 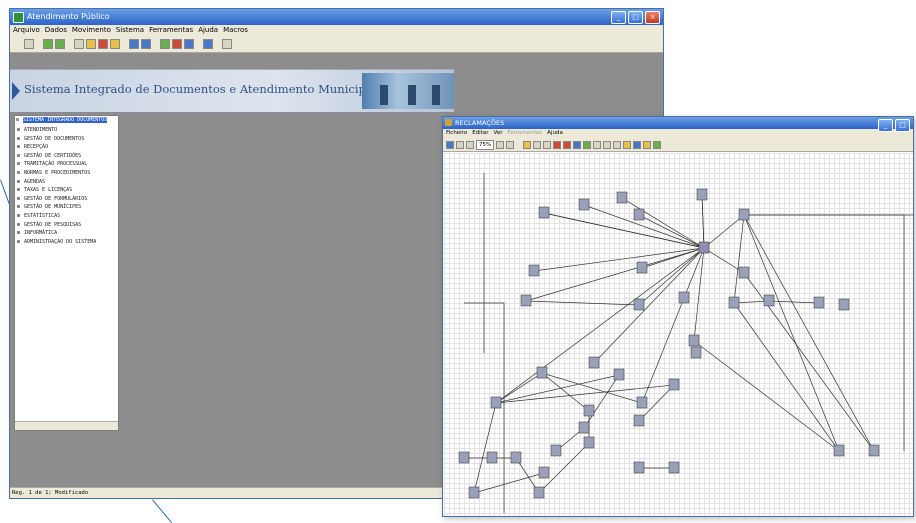 I want to click on menu-ficheiro: Ficheiro, so click(x=456, y=133).